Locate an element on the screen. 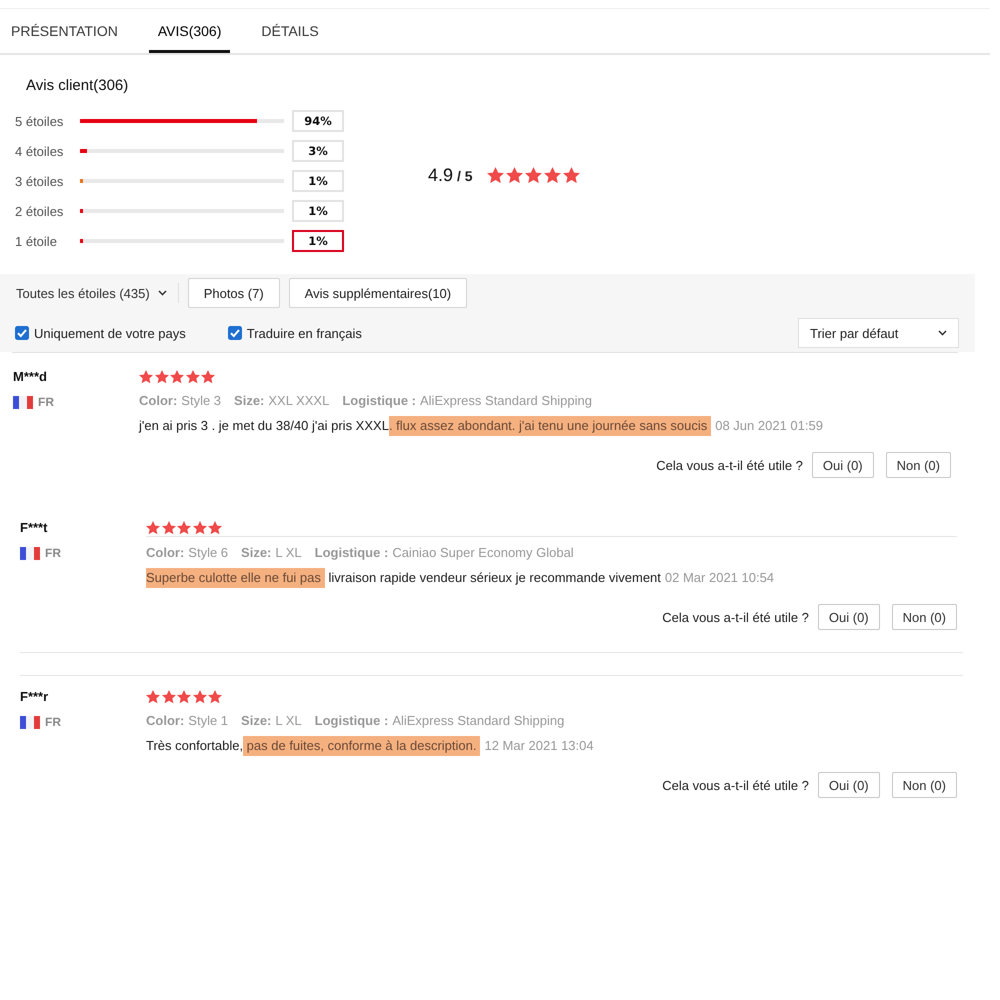 This screenshot has height=1000, width=1000. rating-label: 4 étoiles is located at coordinates (39, 151).